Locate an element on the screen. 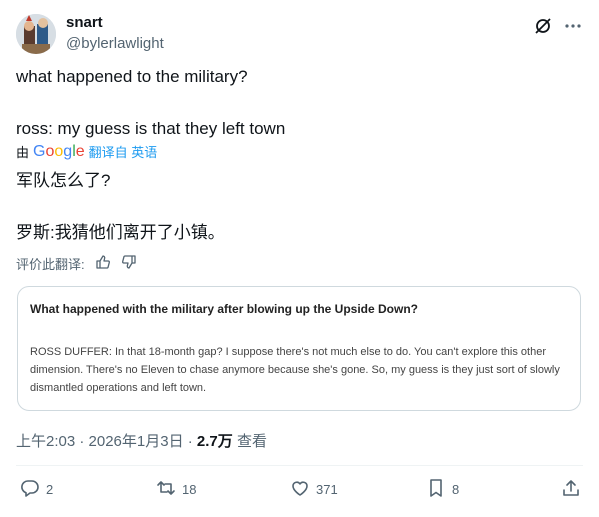 This screenshot has width=599, height=517. tweet-line-2: ross: my guess is that they left town is located at coordinates (151, 128).